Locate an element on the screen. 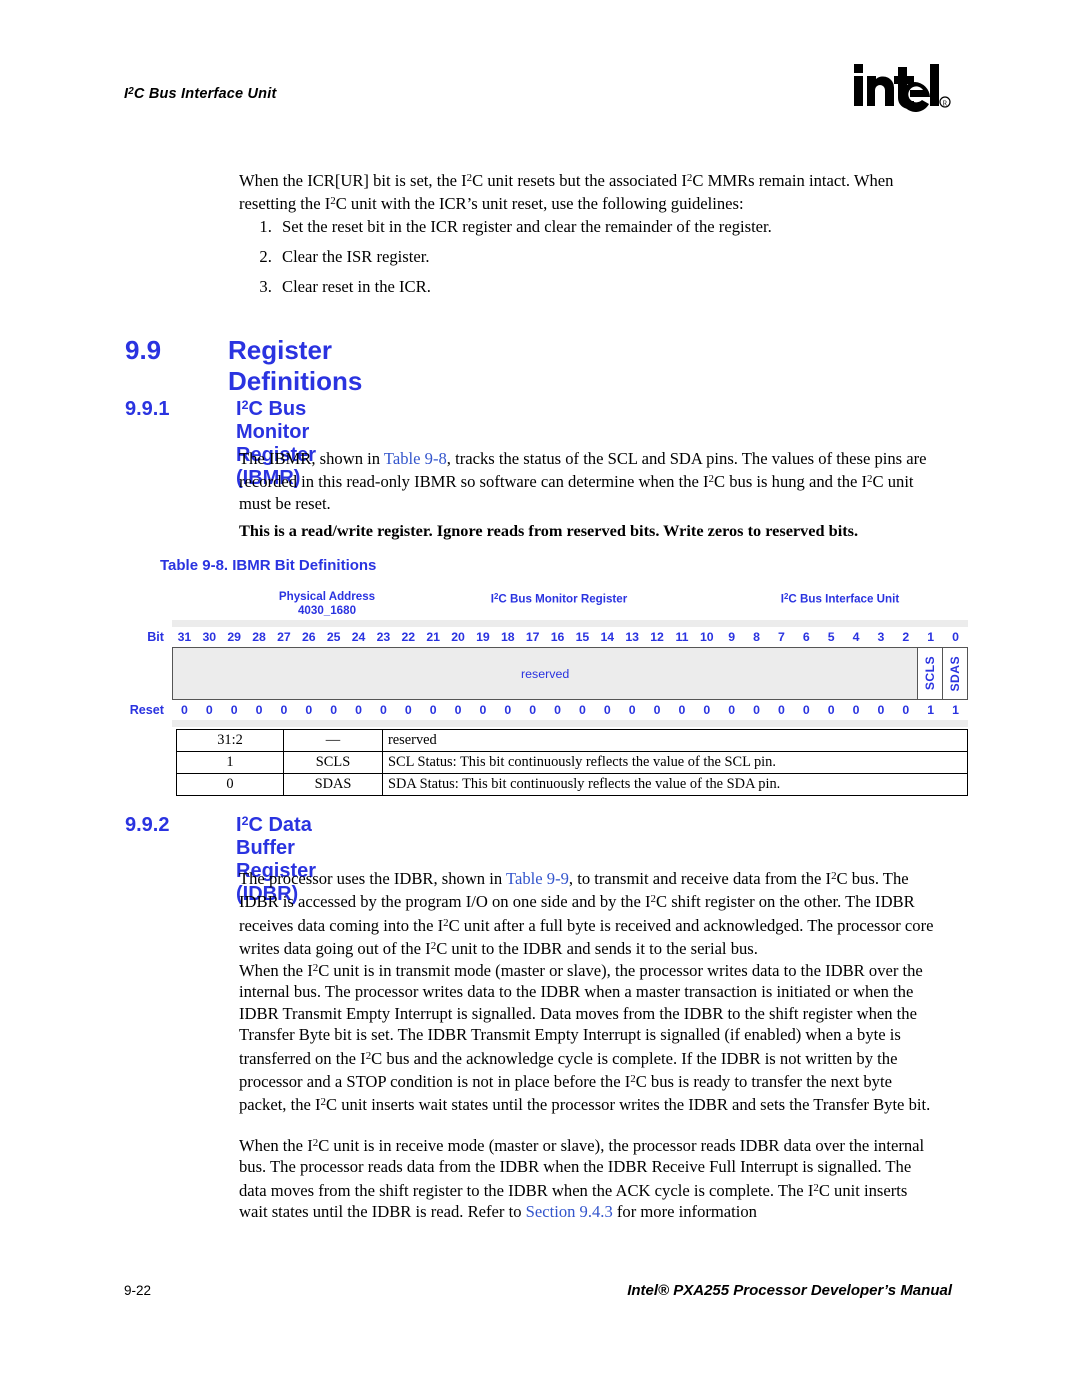  bit-number-cell: 24 is located at coordinates (358, 637).